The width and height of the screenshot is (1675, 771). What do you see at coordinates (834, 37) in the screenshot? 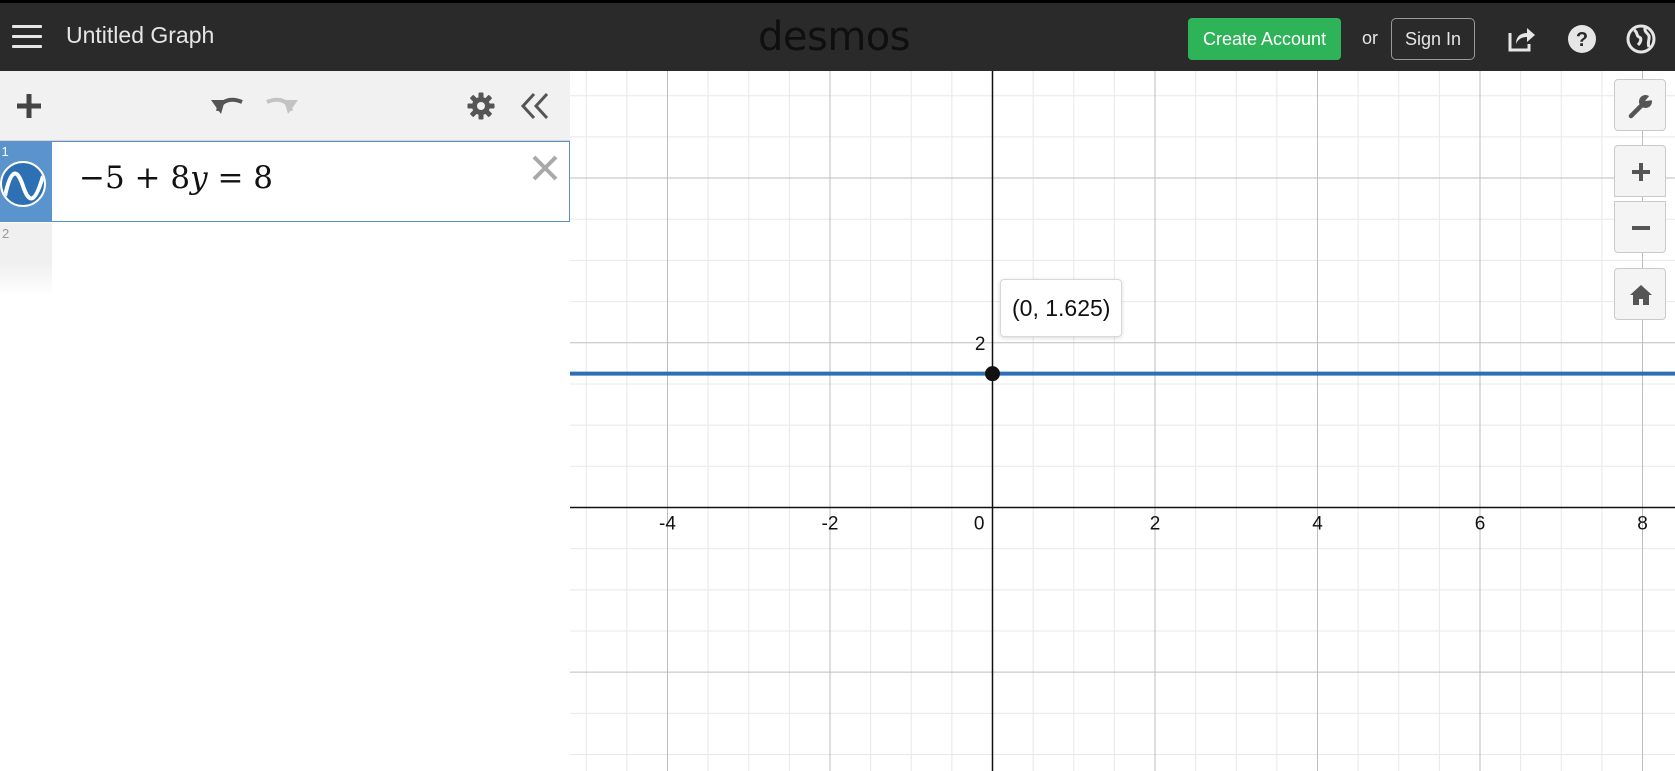
I see `desmos-logo: desmos` at bounding box center [834, 37].